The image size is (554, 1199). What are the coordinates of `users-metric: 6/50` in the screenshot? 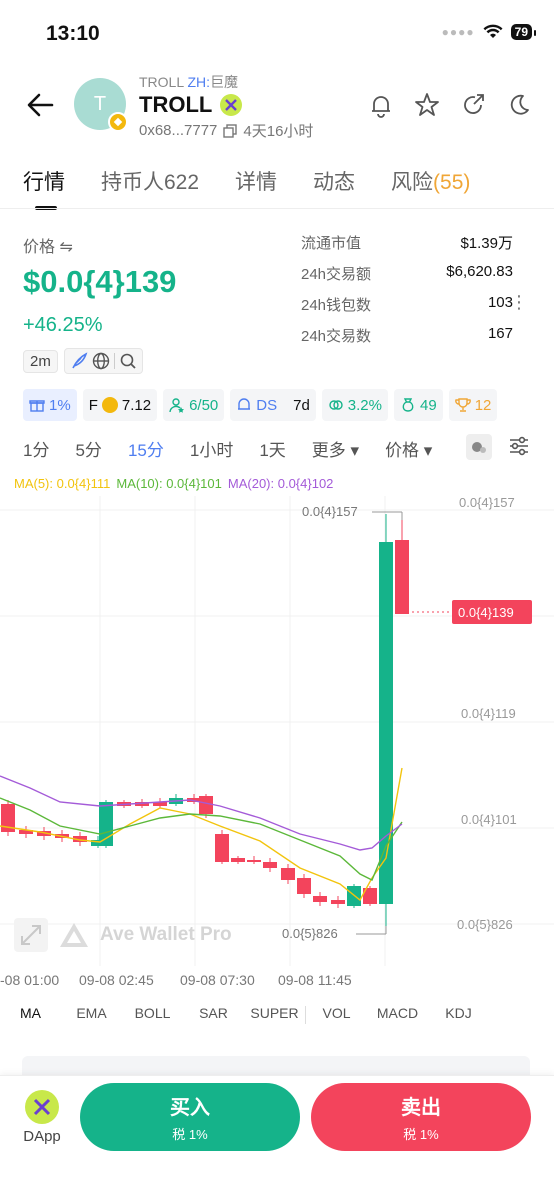 It's located at (194, 405).